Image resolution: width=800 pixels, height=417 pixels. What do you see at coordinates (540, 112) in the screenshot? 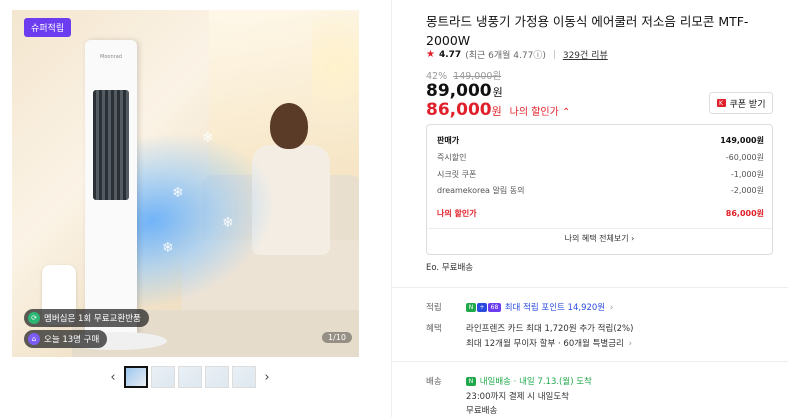
I see `my-price-label: 나의 할인가 ⌃` at bounding box center [540, 112].